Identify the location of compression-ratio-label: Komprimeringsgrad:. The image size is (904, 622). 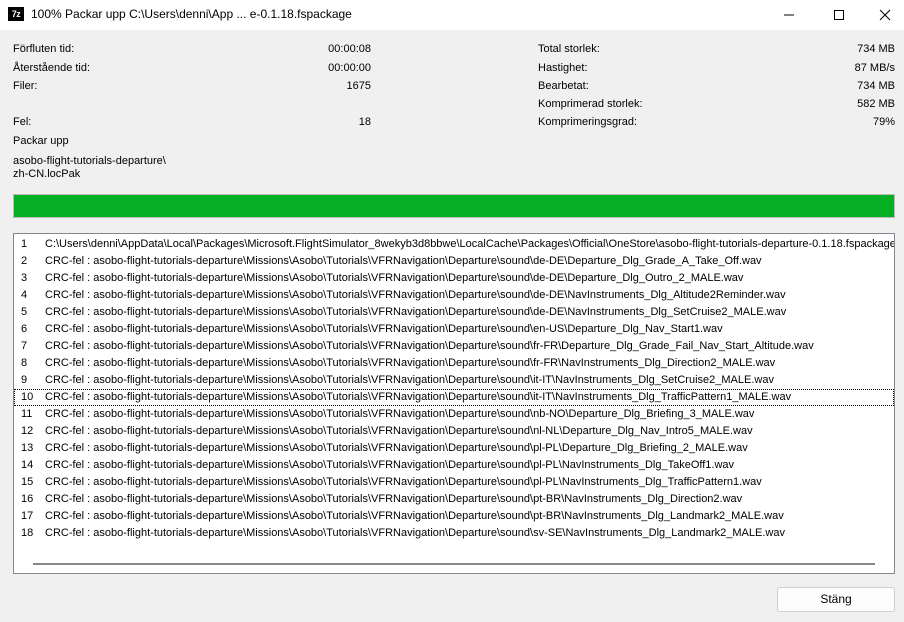
(588, 122).